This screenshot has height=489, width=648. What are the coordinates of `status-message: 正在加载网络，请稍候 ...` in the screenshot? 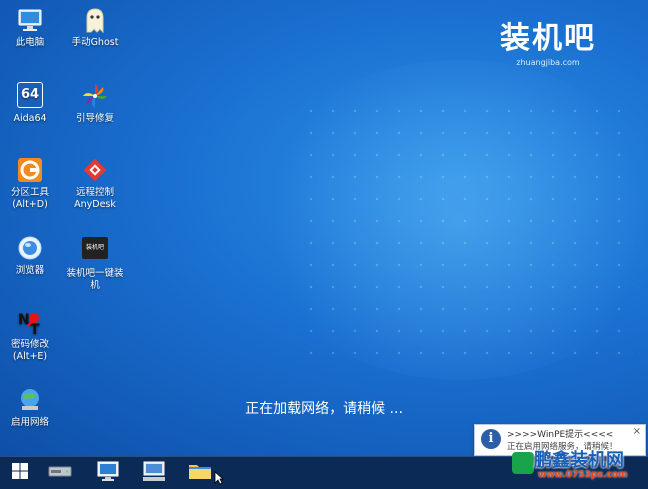 It's located at (324, 408).